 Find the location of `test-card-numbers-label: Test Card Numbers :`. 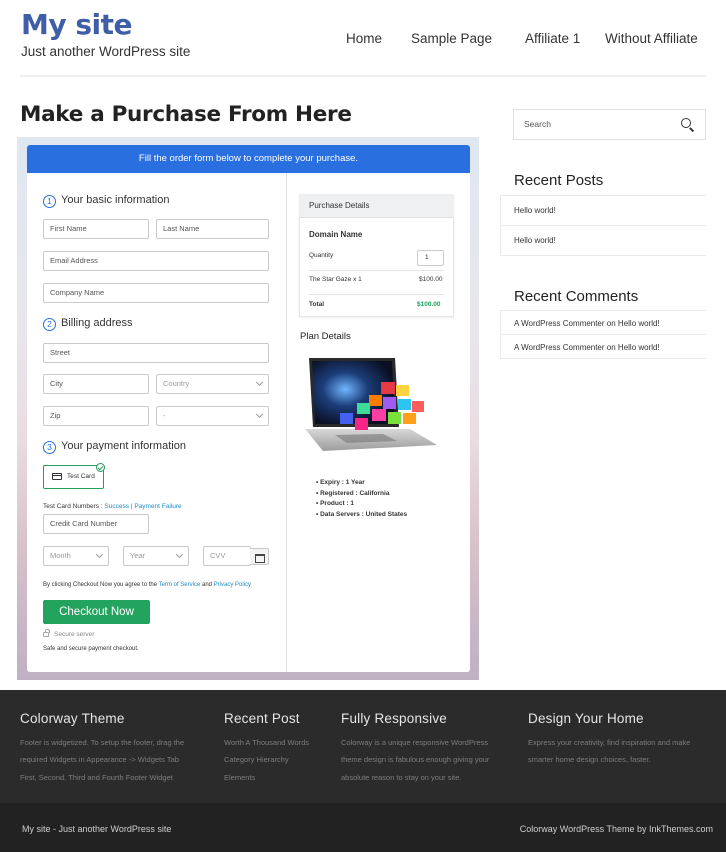

test-card-numbers-label: Test Card Numbers : is located at coordinates (73, 506).